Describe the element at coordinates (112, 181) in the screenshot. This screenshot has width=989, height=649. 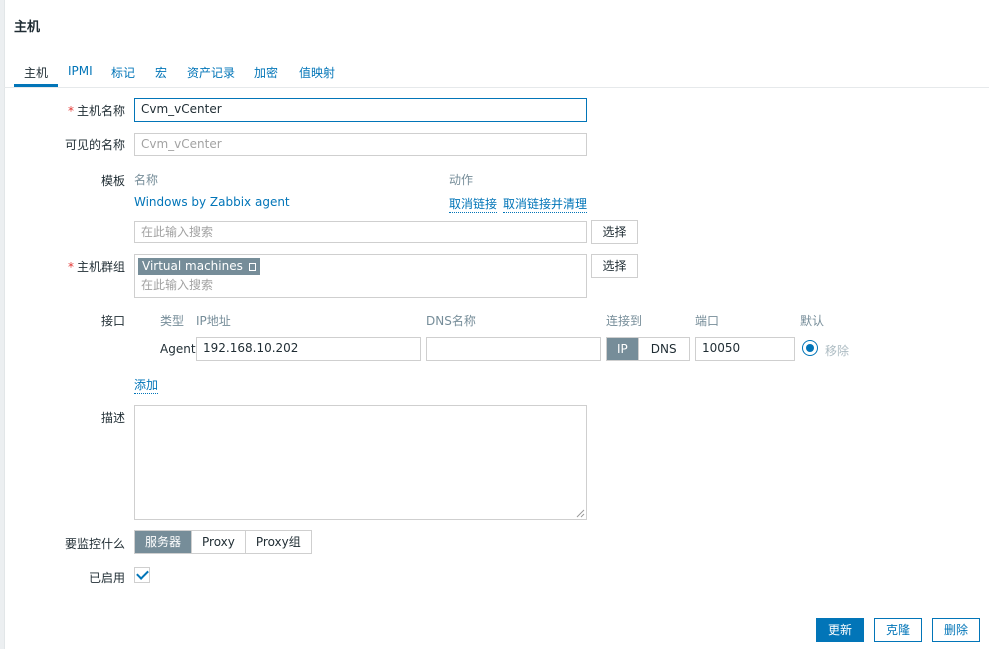
I see `templates-label: 模板` at that location.